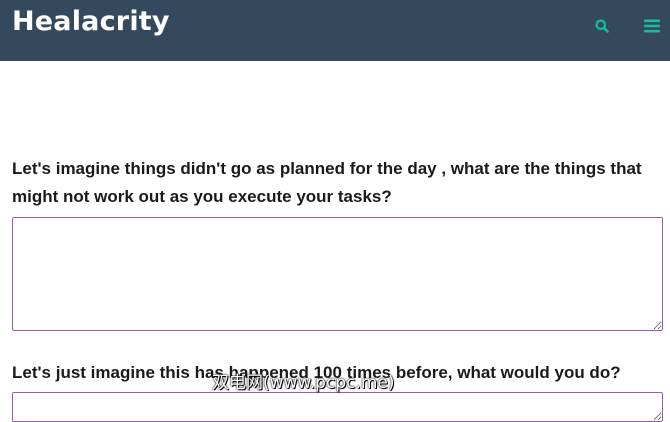 The image size is (670, 422). I want to click on menu-button, so click(652, 26).